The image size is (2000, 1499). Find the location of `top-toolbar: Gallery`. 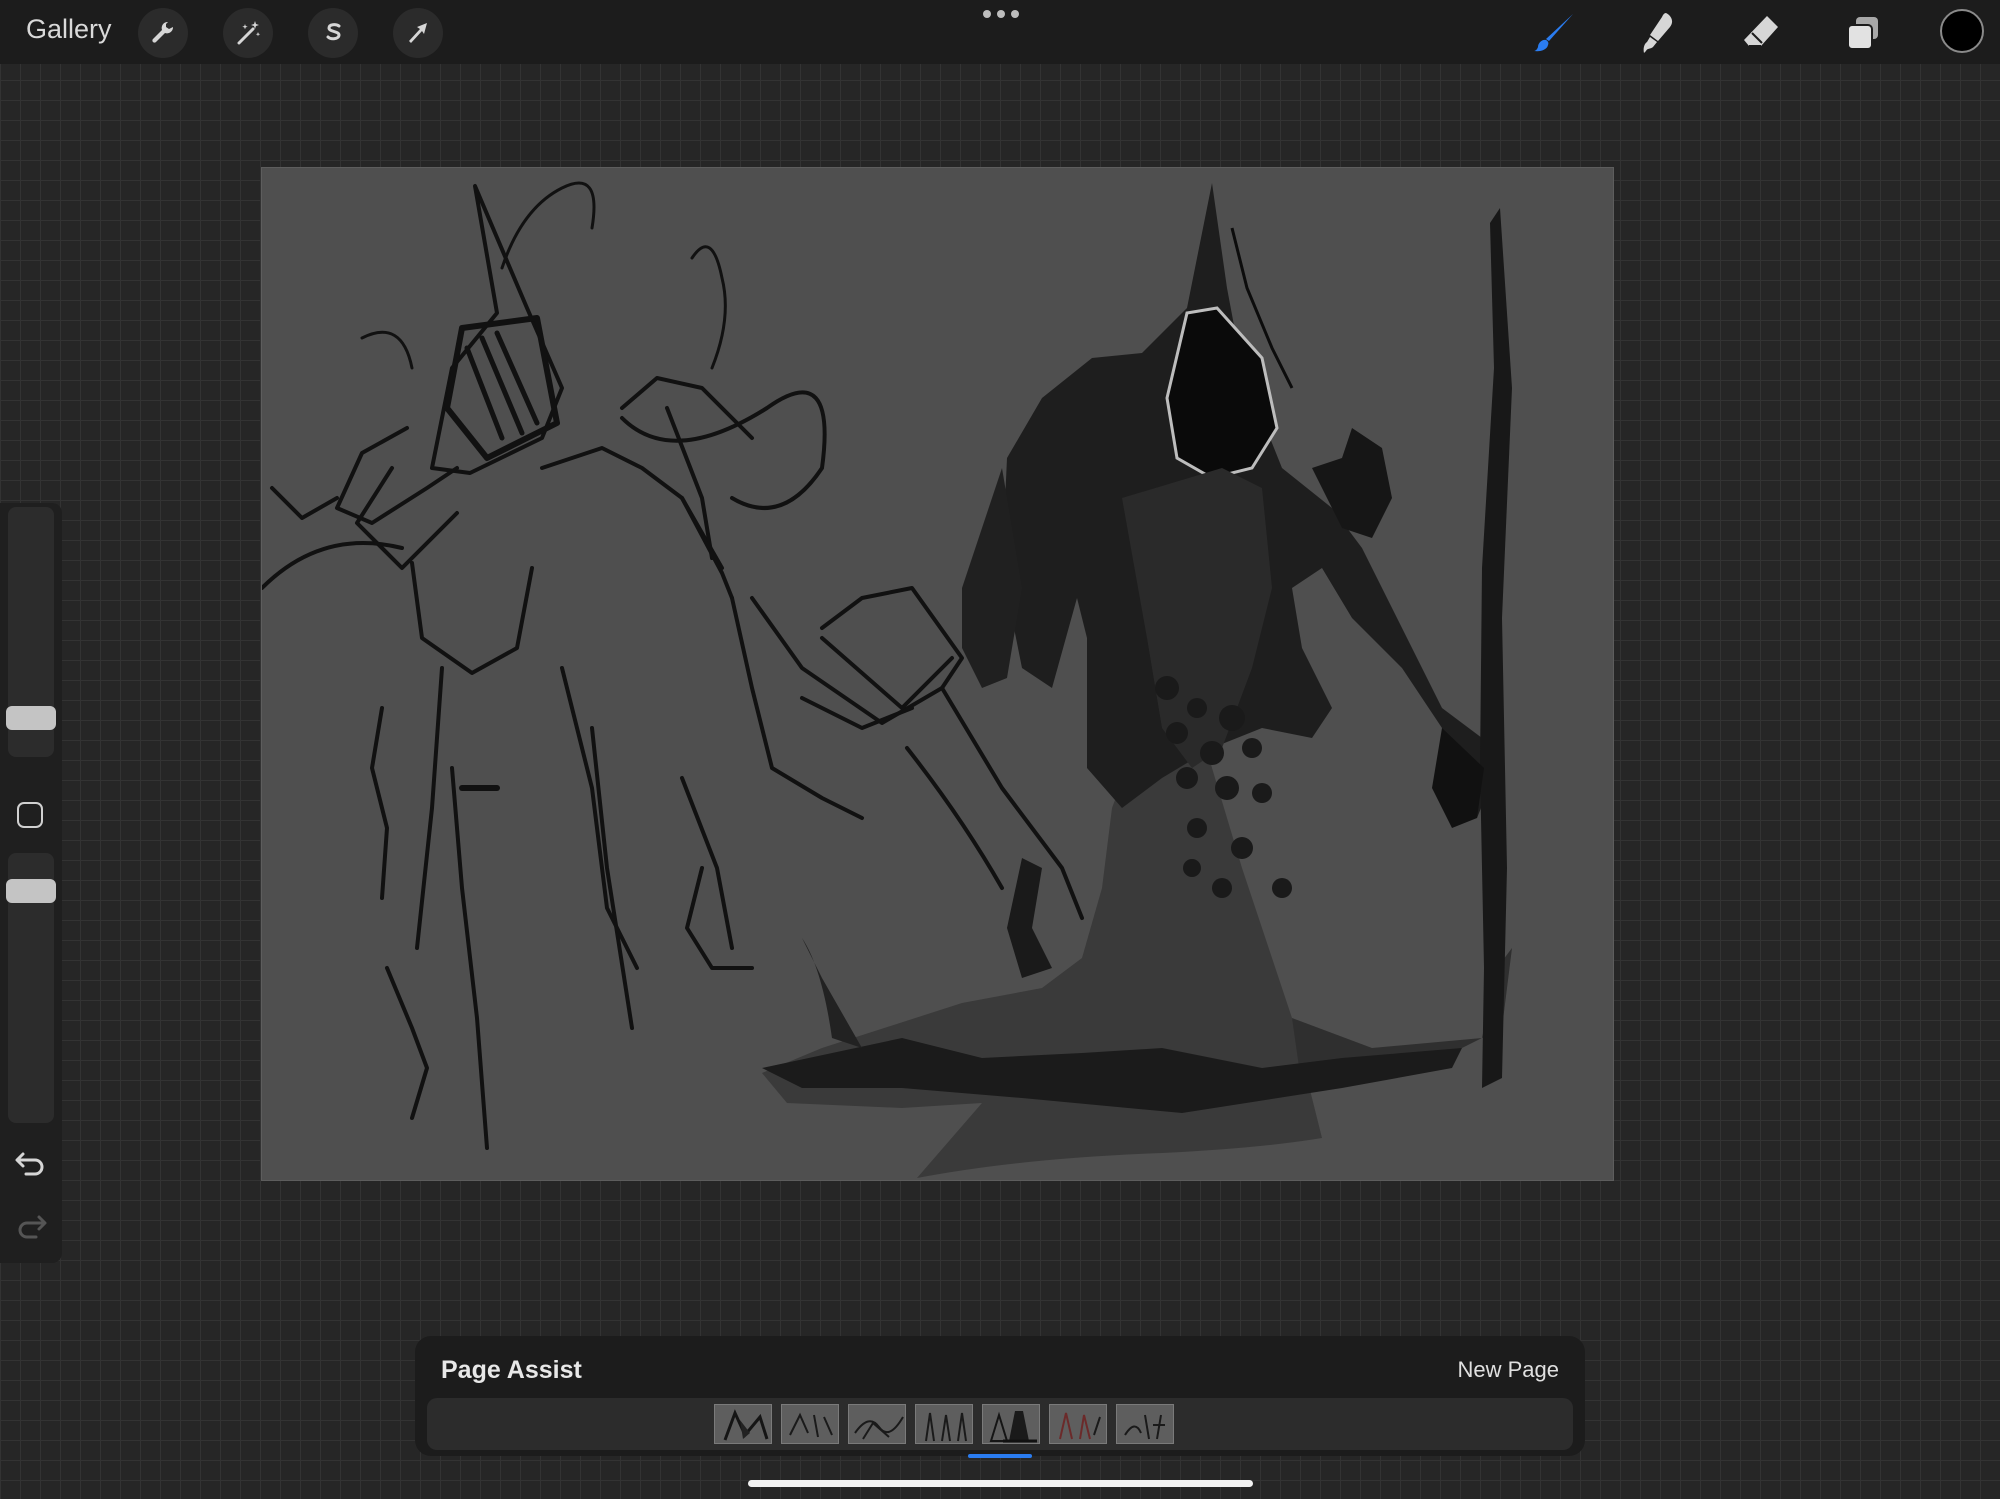

top-toolbar: Gallery is located at coordinates (1000, 32).